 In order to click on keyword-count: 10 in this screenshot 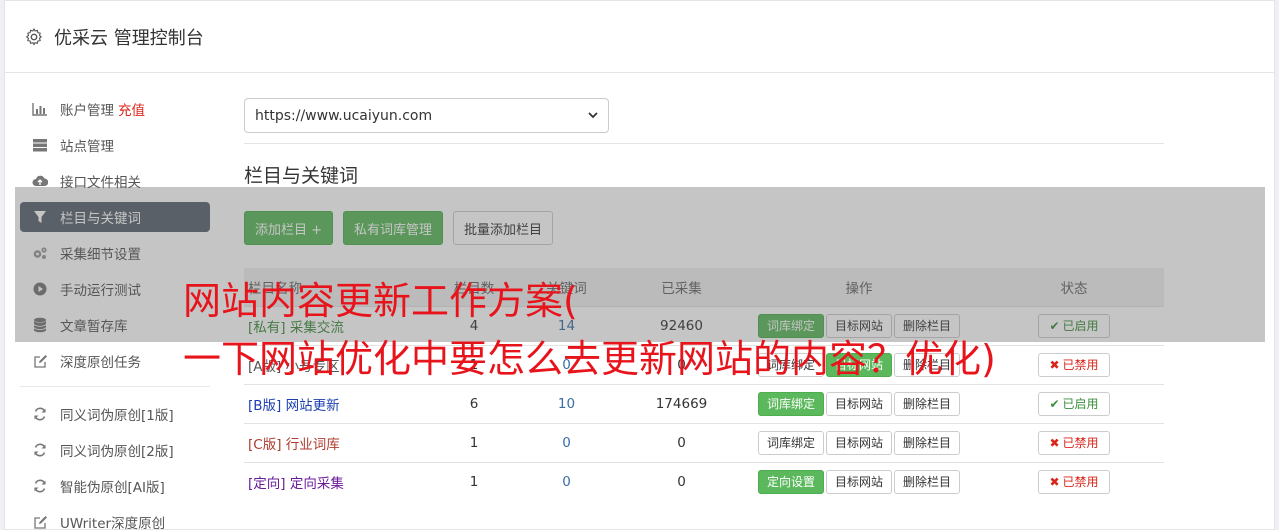, I will do `click(566, 403)`.